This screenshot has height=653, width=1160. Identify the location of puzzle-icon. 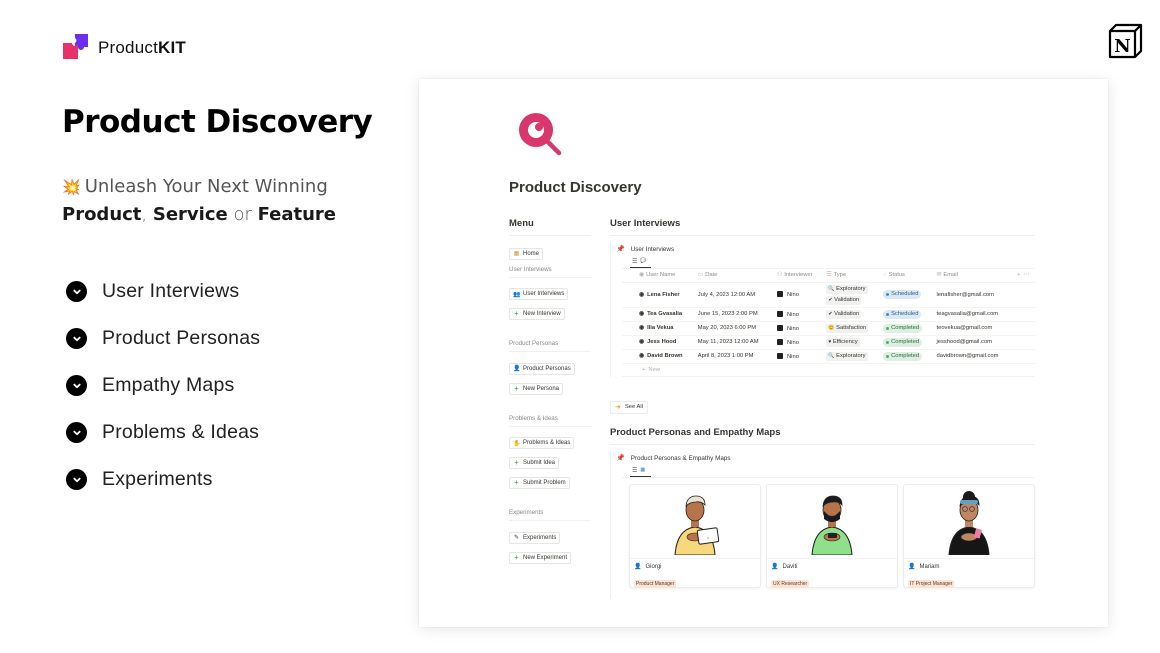
(77, 48).